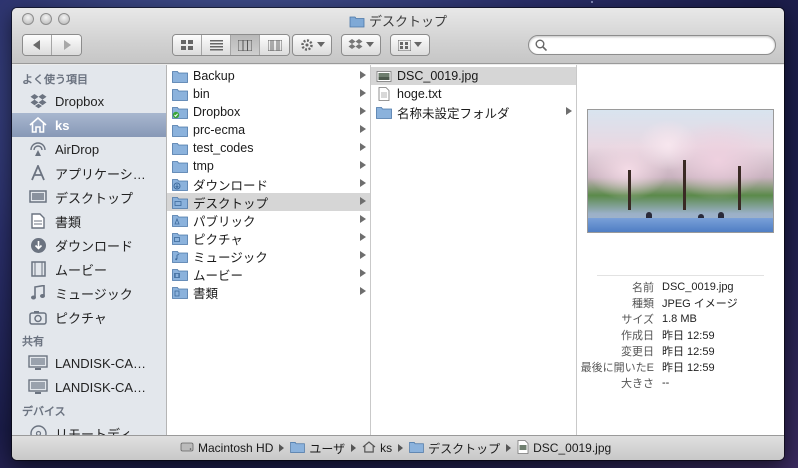  I want to click on arrange-menu-button, so click(410, 45).